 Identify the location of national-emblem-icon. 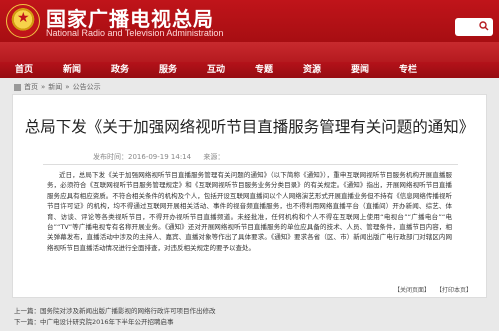
(23, 21).